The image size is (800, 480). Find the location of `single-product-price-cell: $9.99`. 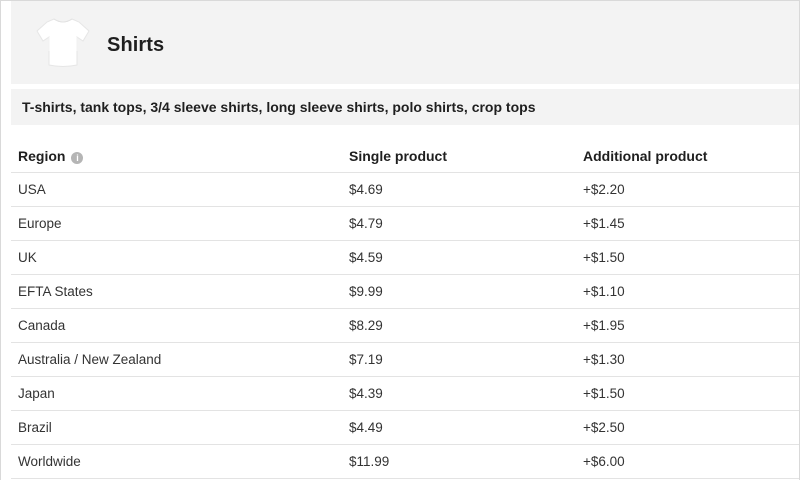

single-product-price-cell: $9.99 is located at coordinates (459, 291).